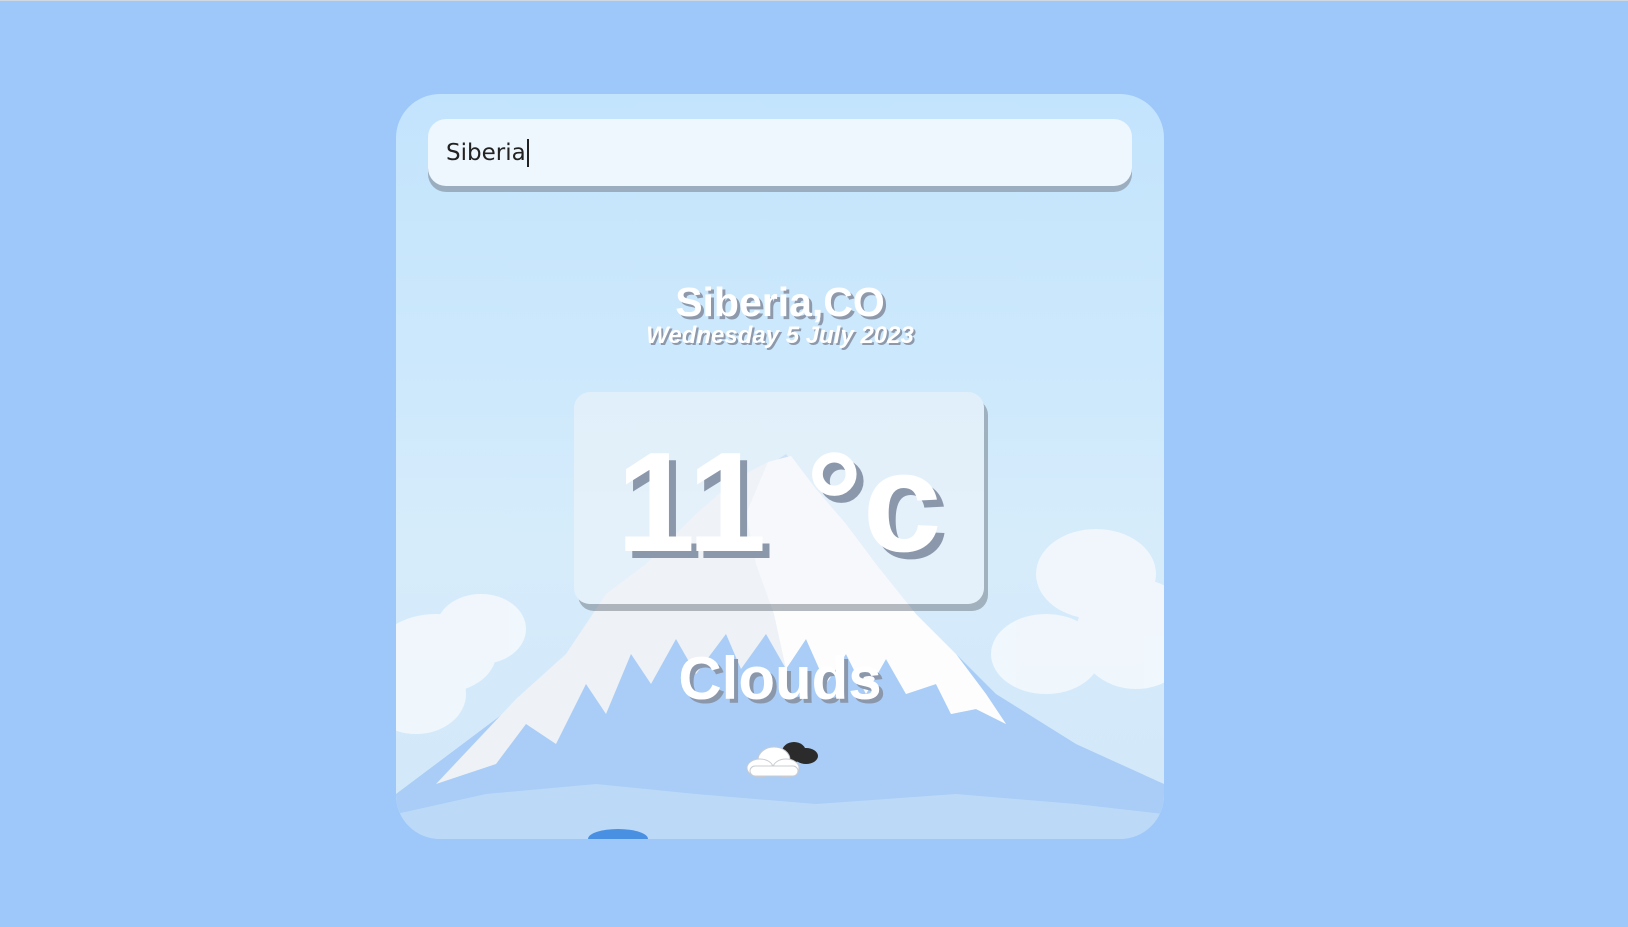 This screenshot has height=927, width=1628. Describe the element at coordinates (814, 0) in the screenshot. I see `top-border` at that location.